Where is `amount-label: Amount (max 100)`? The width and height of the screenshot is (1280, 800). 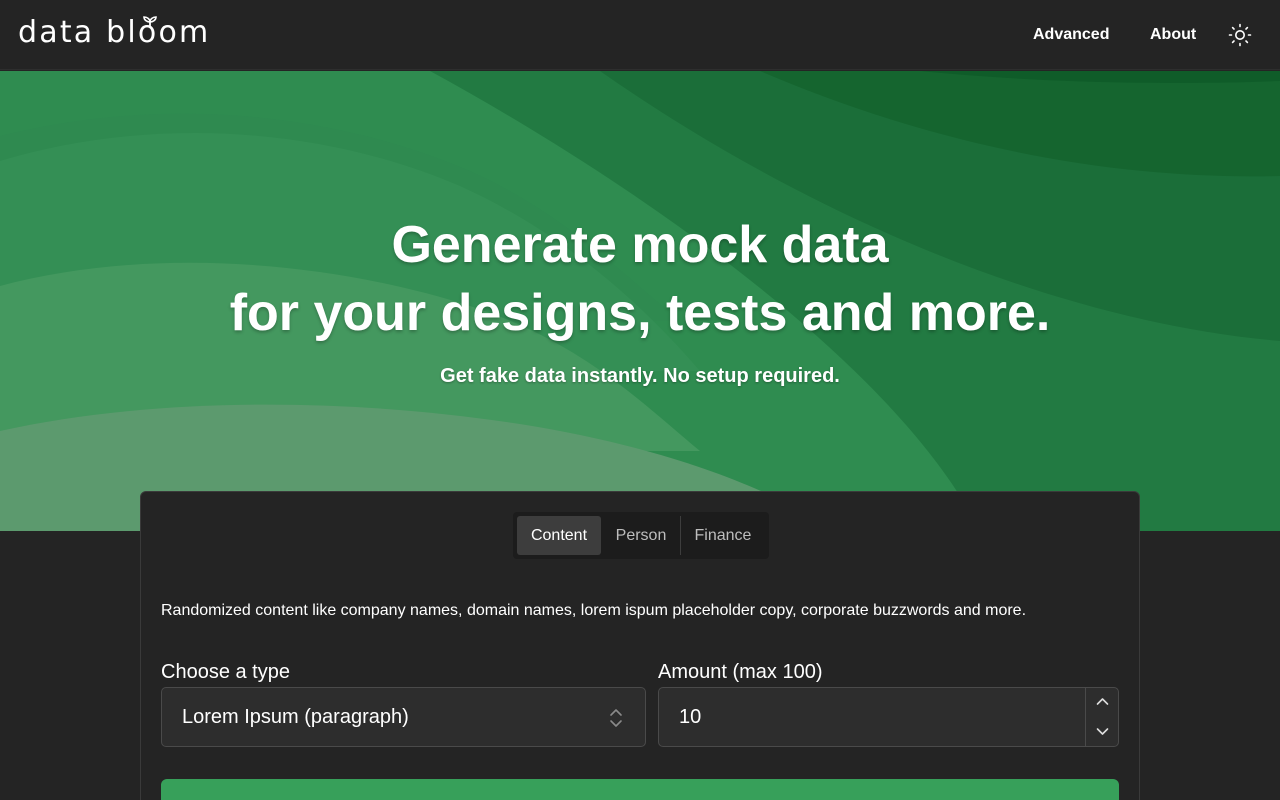 amount-label: Amount (max 100) is located at coordinates (740, 672).